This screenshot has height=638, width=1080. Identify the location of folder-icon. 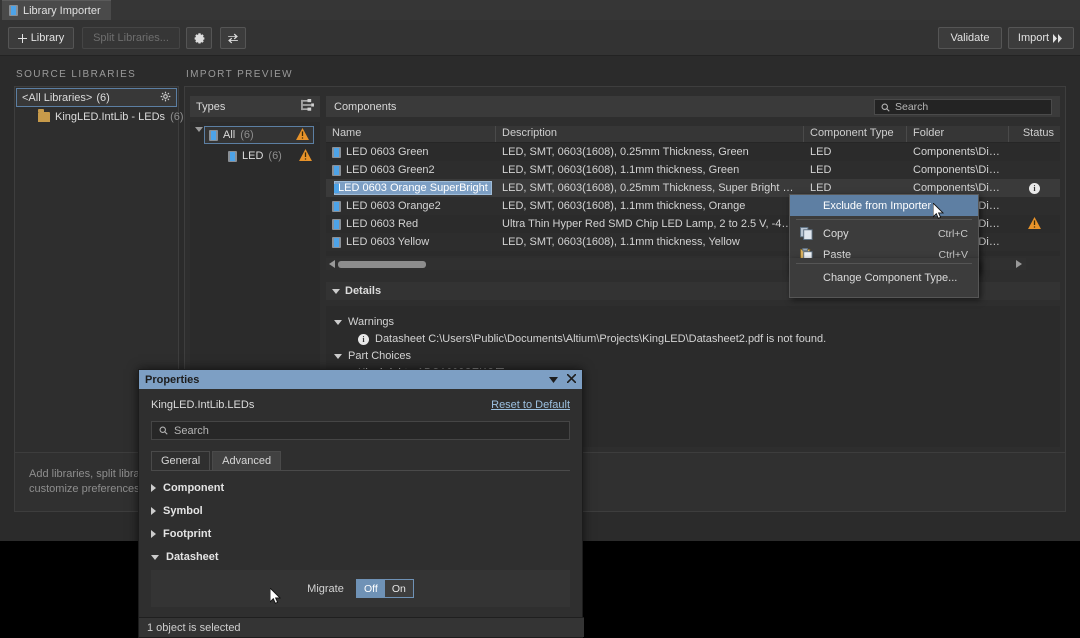
(44, 115).